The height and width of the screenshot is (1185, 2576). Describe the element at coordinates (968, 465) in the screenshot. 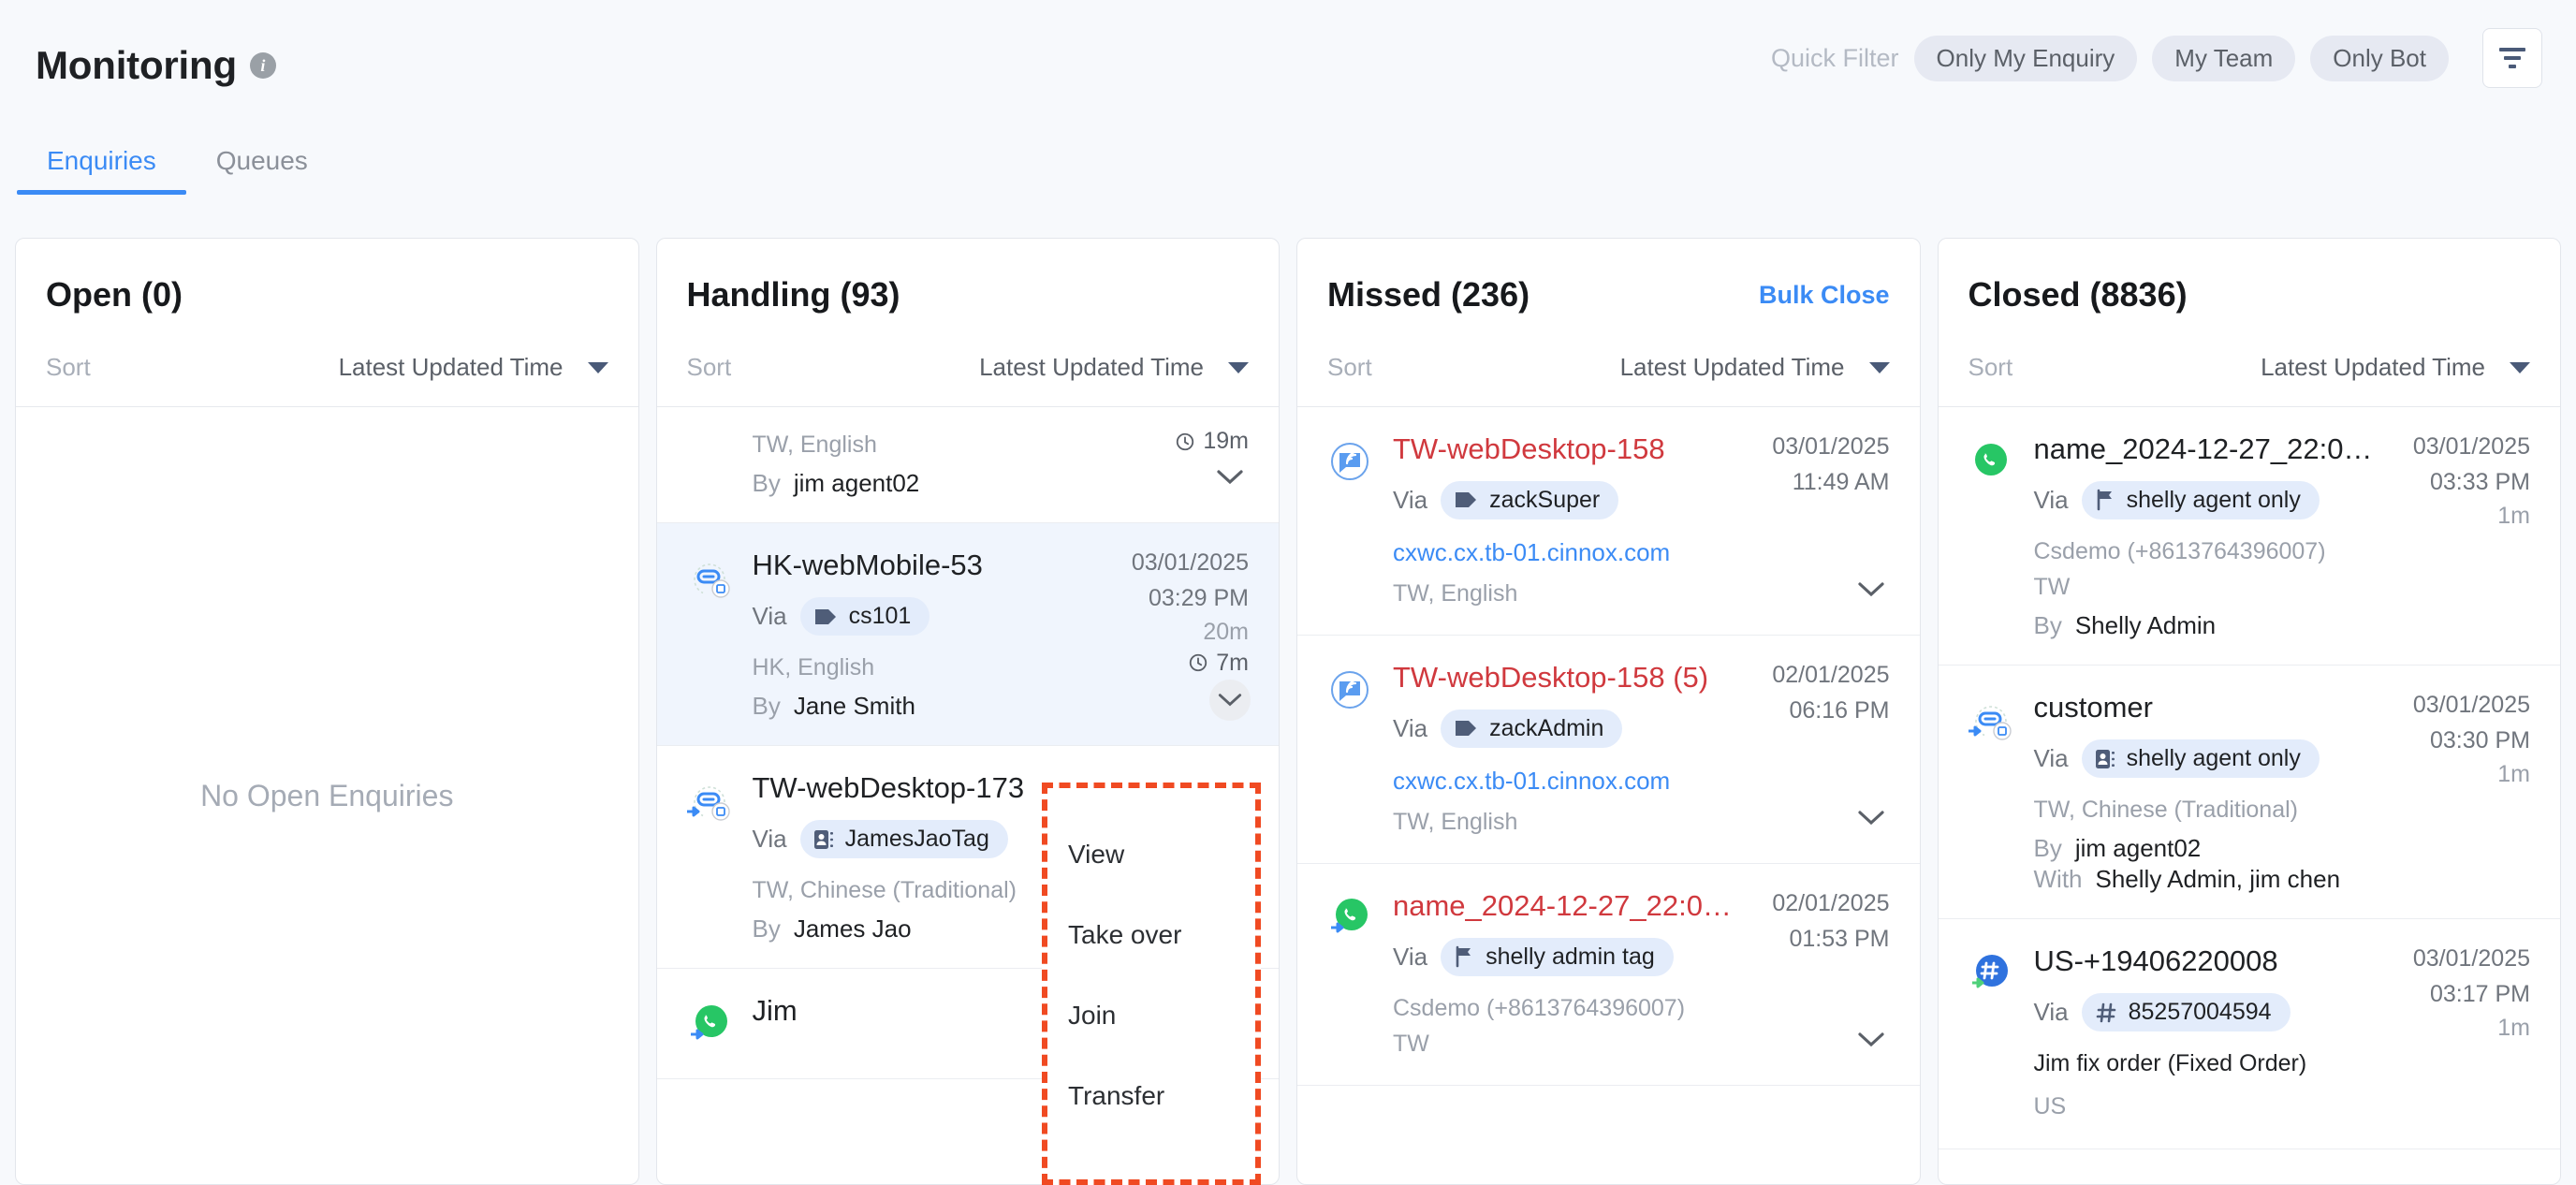

I see `enquiry-card: TW, English By jim agent02 19m` at that location.